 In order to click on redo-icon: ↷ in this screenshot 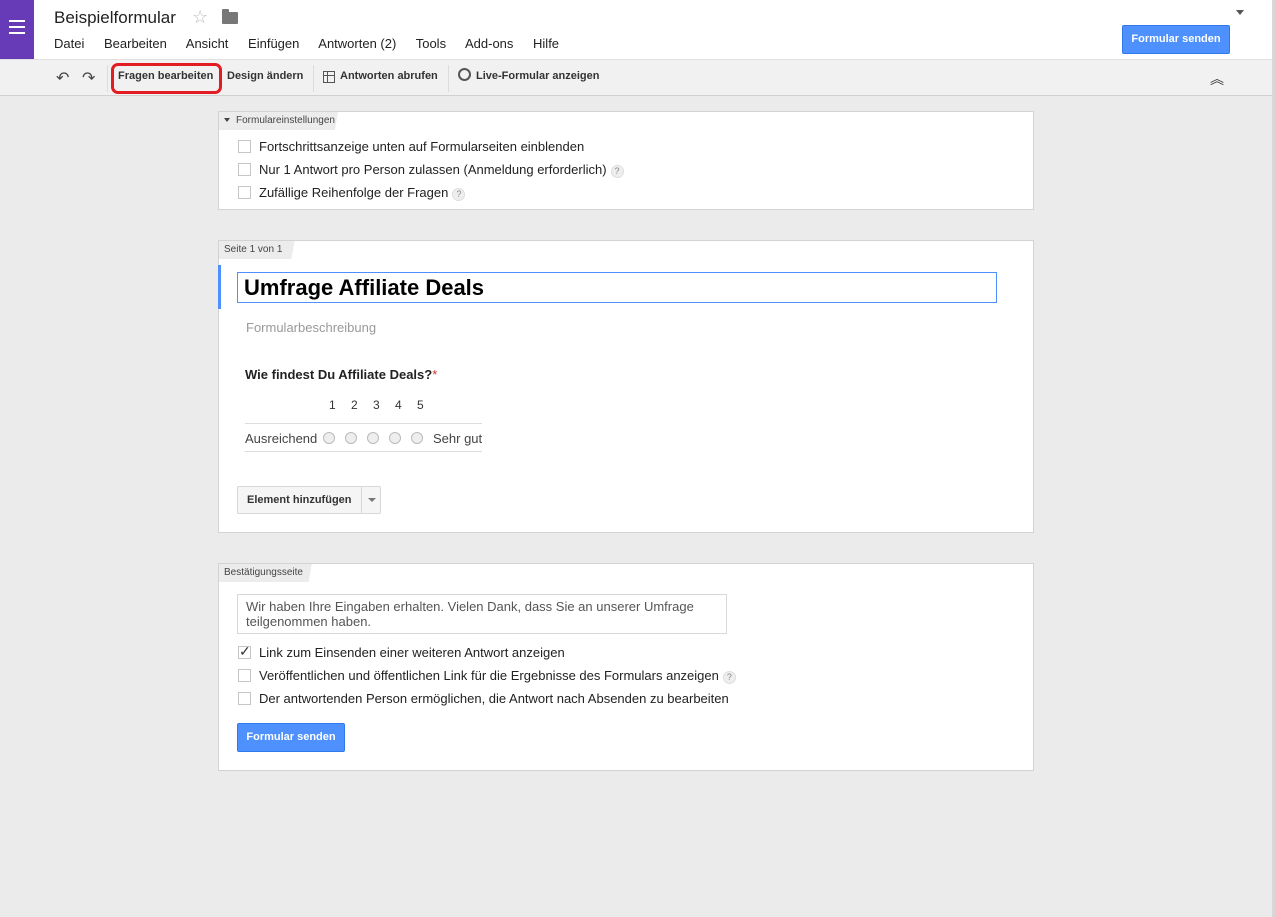, I will do `click(88, 78)`.